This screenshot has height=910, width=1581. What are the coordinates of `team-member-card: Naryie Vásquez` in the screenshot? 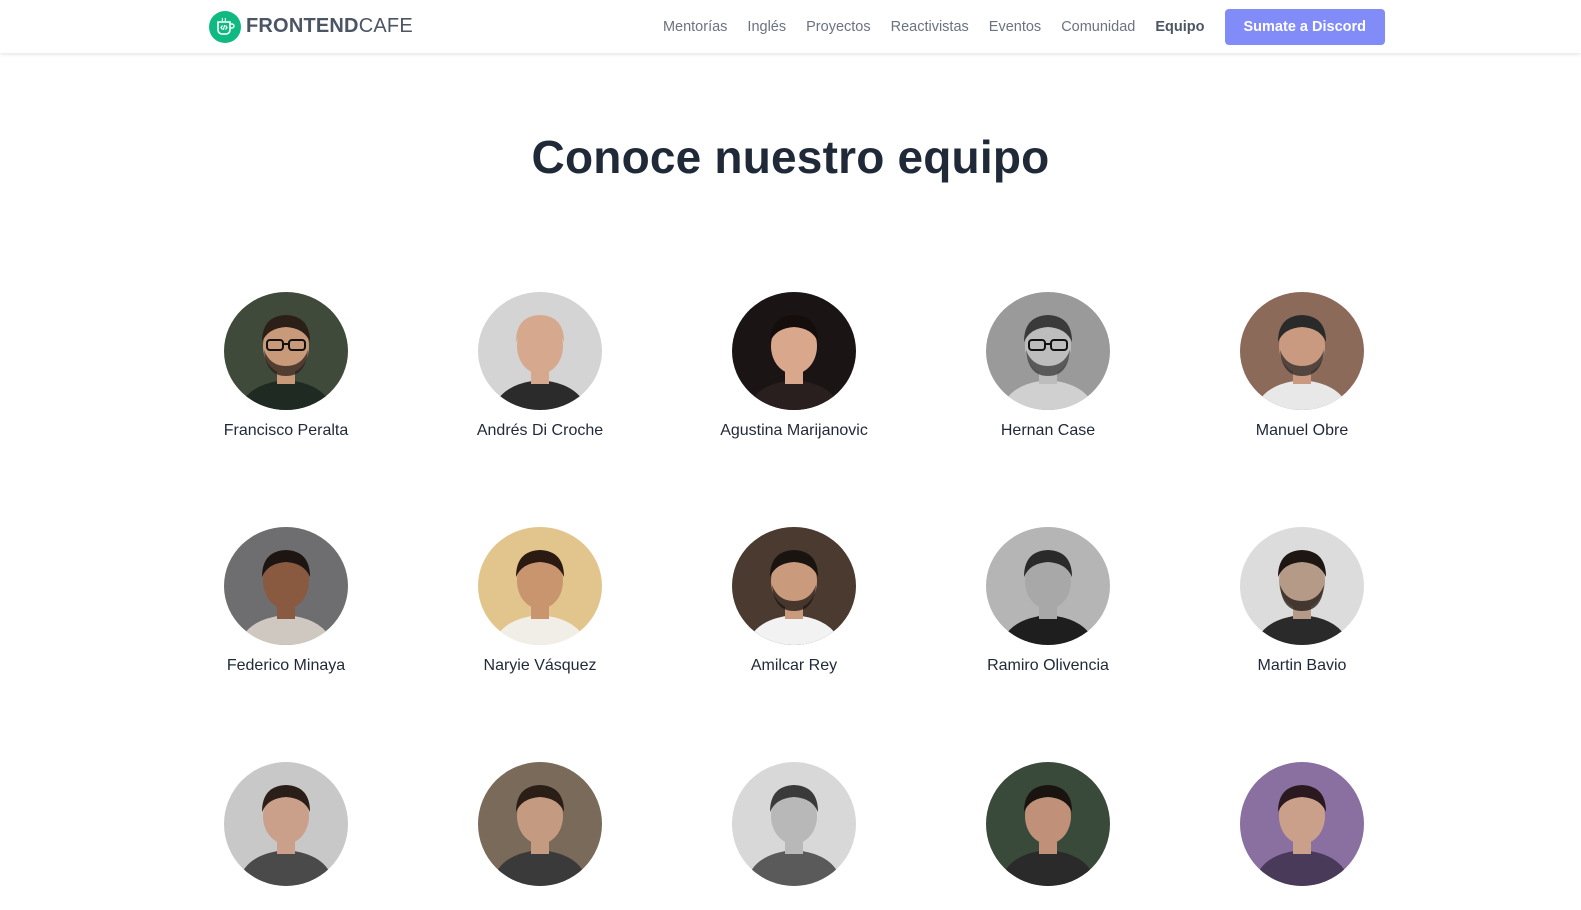 It's located at (540, 601).